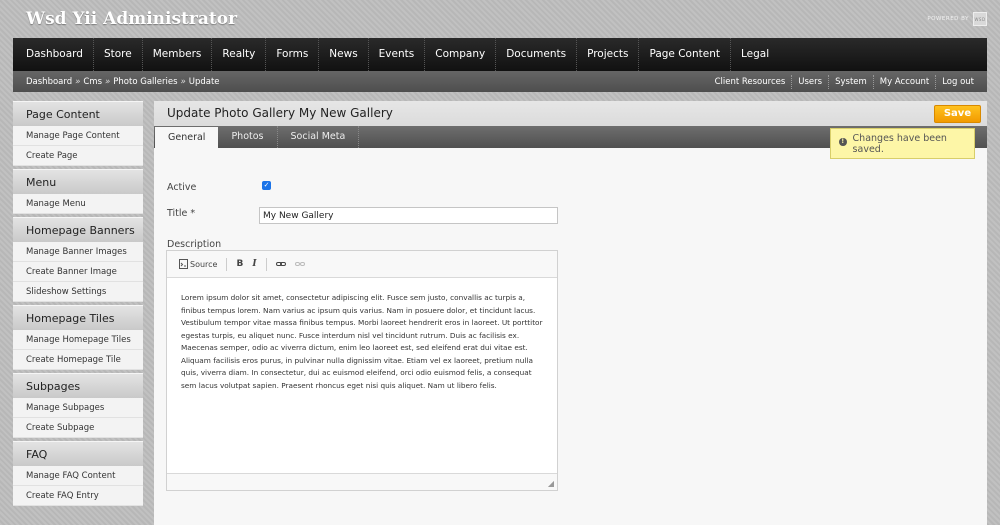 The width and height of the screenshot is (1000, 525). Describe the element at coordinates (78, 156) in the screenshot. I see `sidebar-item-create-page: Create Page` at that location.